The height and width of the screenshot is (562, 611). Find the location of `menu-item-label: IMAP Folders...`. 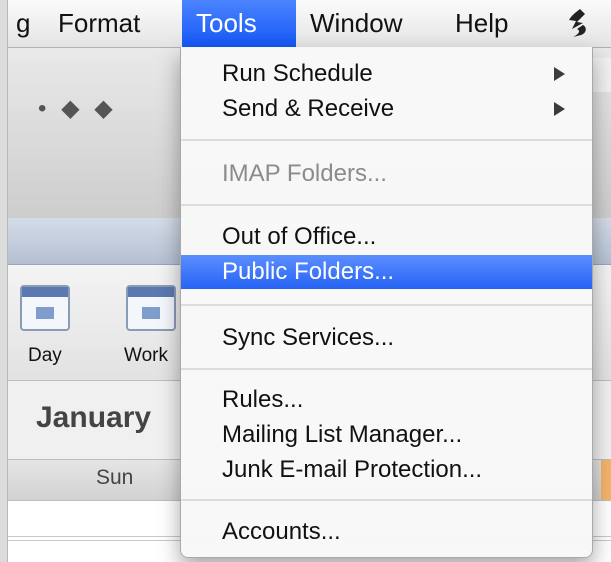

menu-item-label: IMAP Folders... is located at coordinates (304, 173).